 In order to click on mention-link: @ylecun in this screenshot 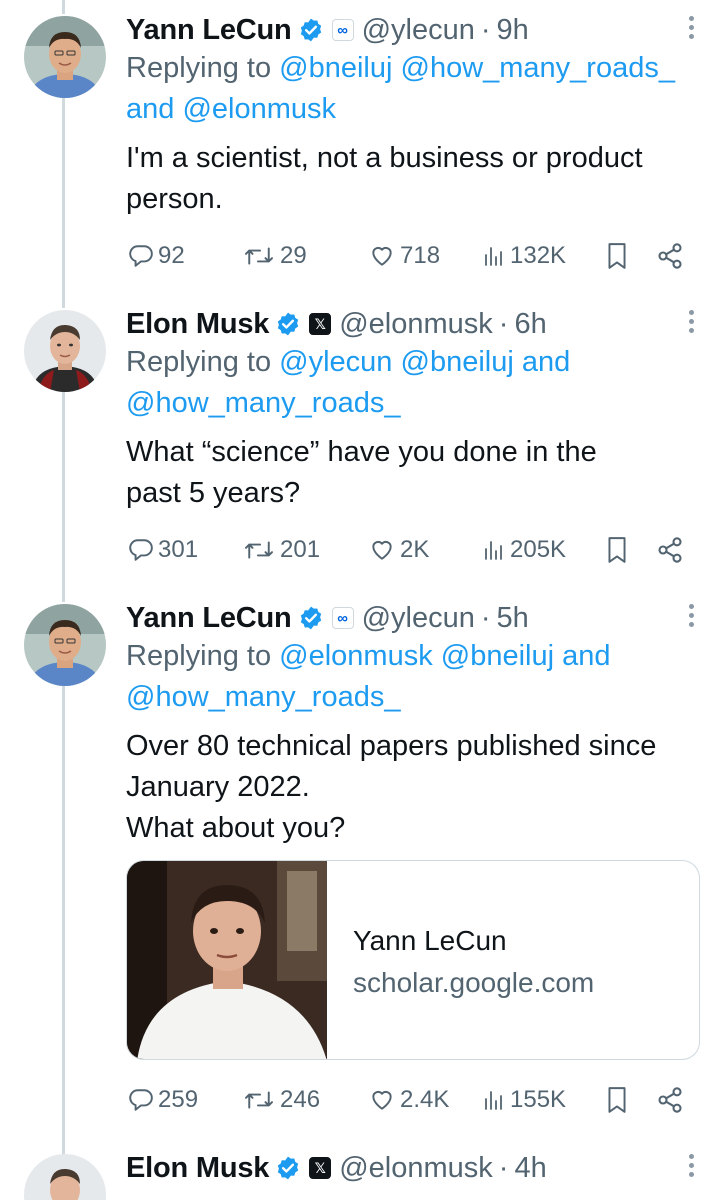, I will do `click(335, 362)`.